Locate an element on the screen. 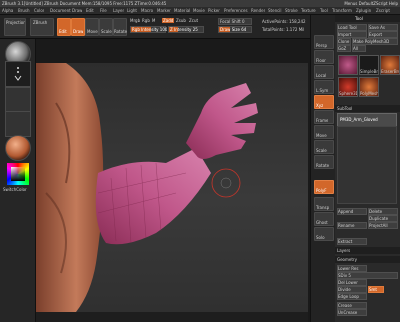 This screenshot has width=400, height=322. lower-res-button: Lower Res is located at coordinates (352, 268).